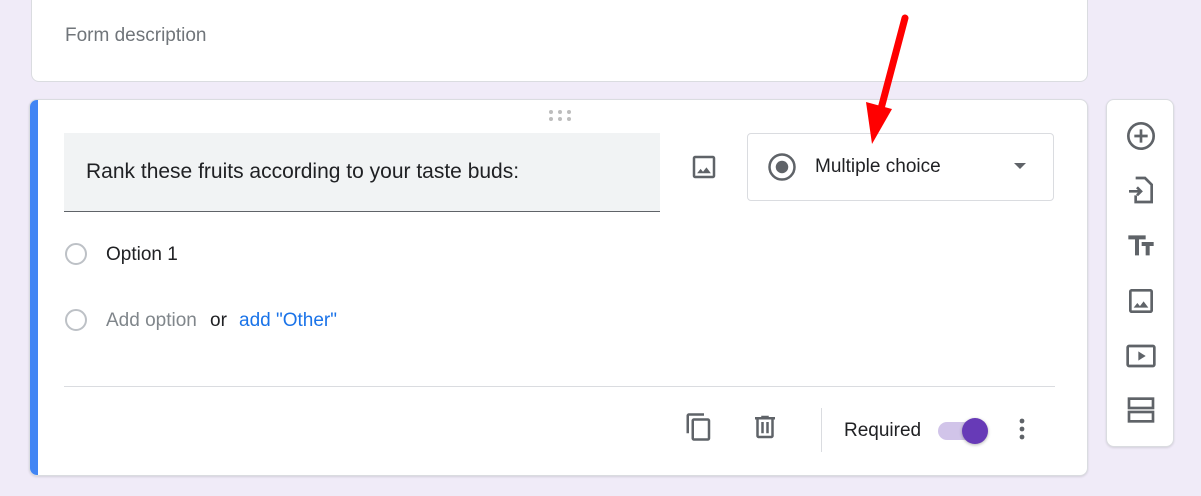  What do you see at coordinates (34, 287) in the screenshot?
I see `active-card-indicator` at bounding box center [34, 287].